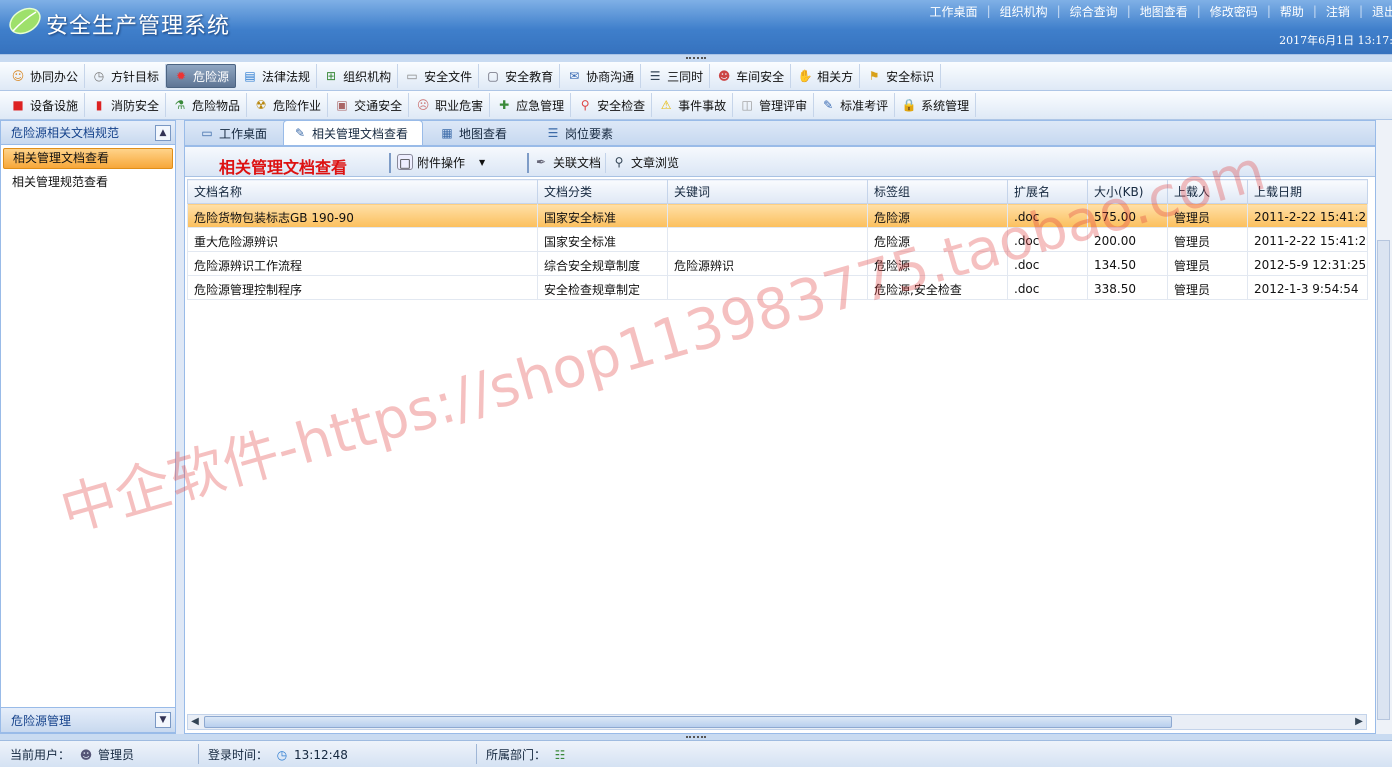 This screenshot has width=1392, height=767. Describe the element at coordinates (1094, 11) in the screenshot. I see `top-link-2: 综合查询` at that location.